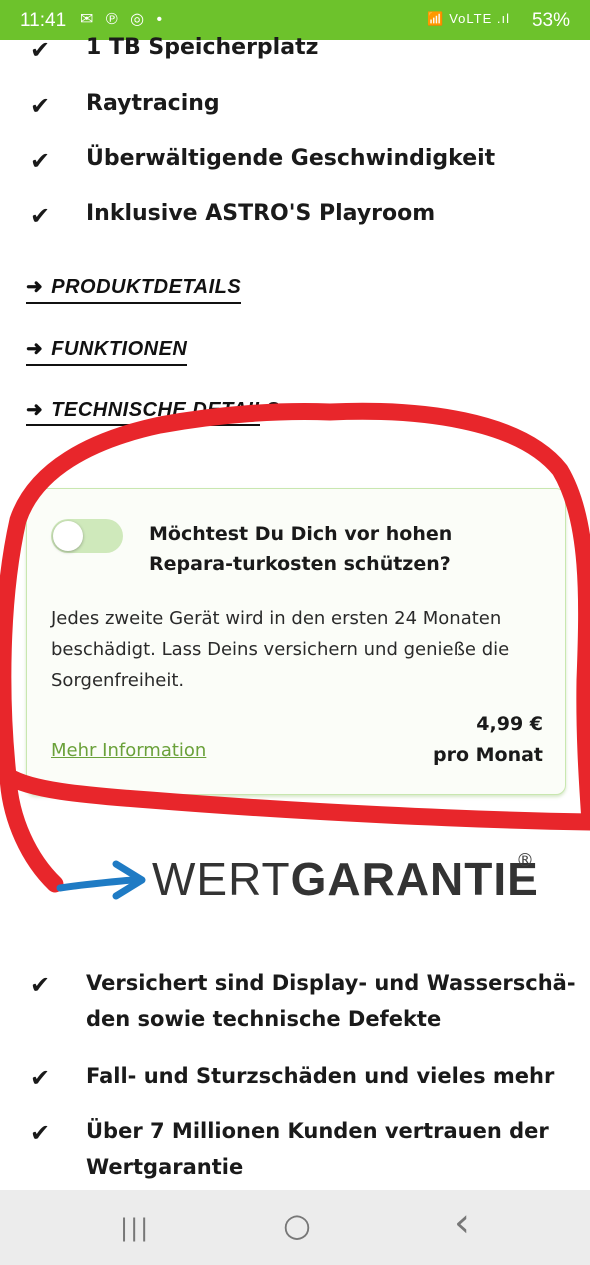 Image resolution: width=590 pixels, height=1265 pixels. I want to click on logo-bold-text: GARANTIE, so click(414, 879).